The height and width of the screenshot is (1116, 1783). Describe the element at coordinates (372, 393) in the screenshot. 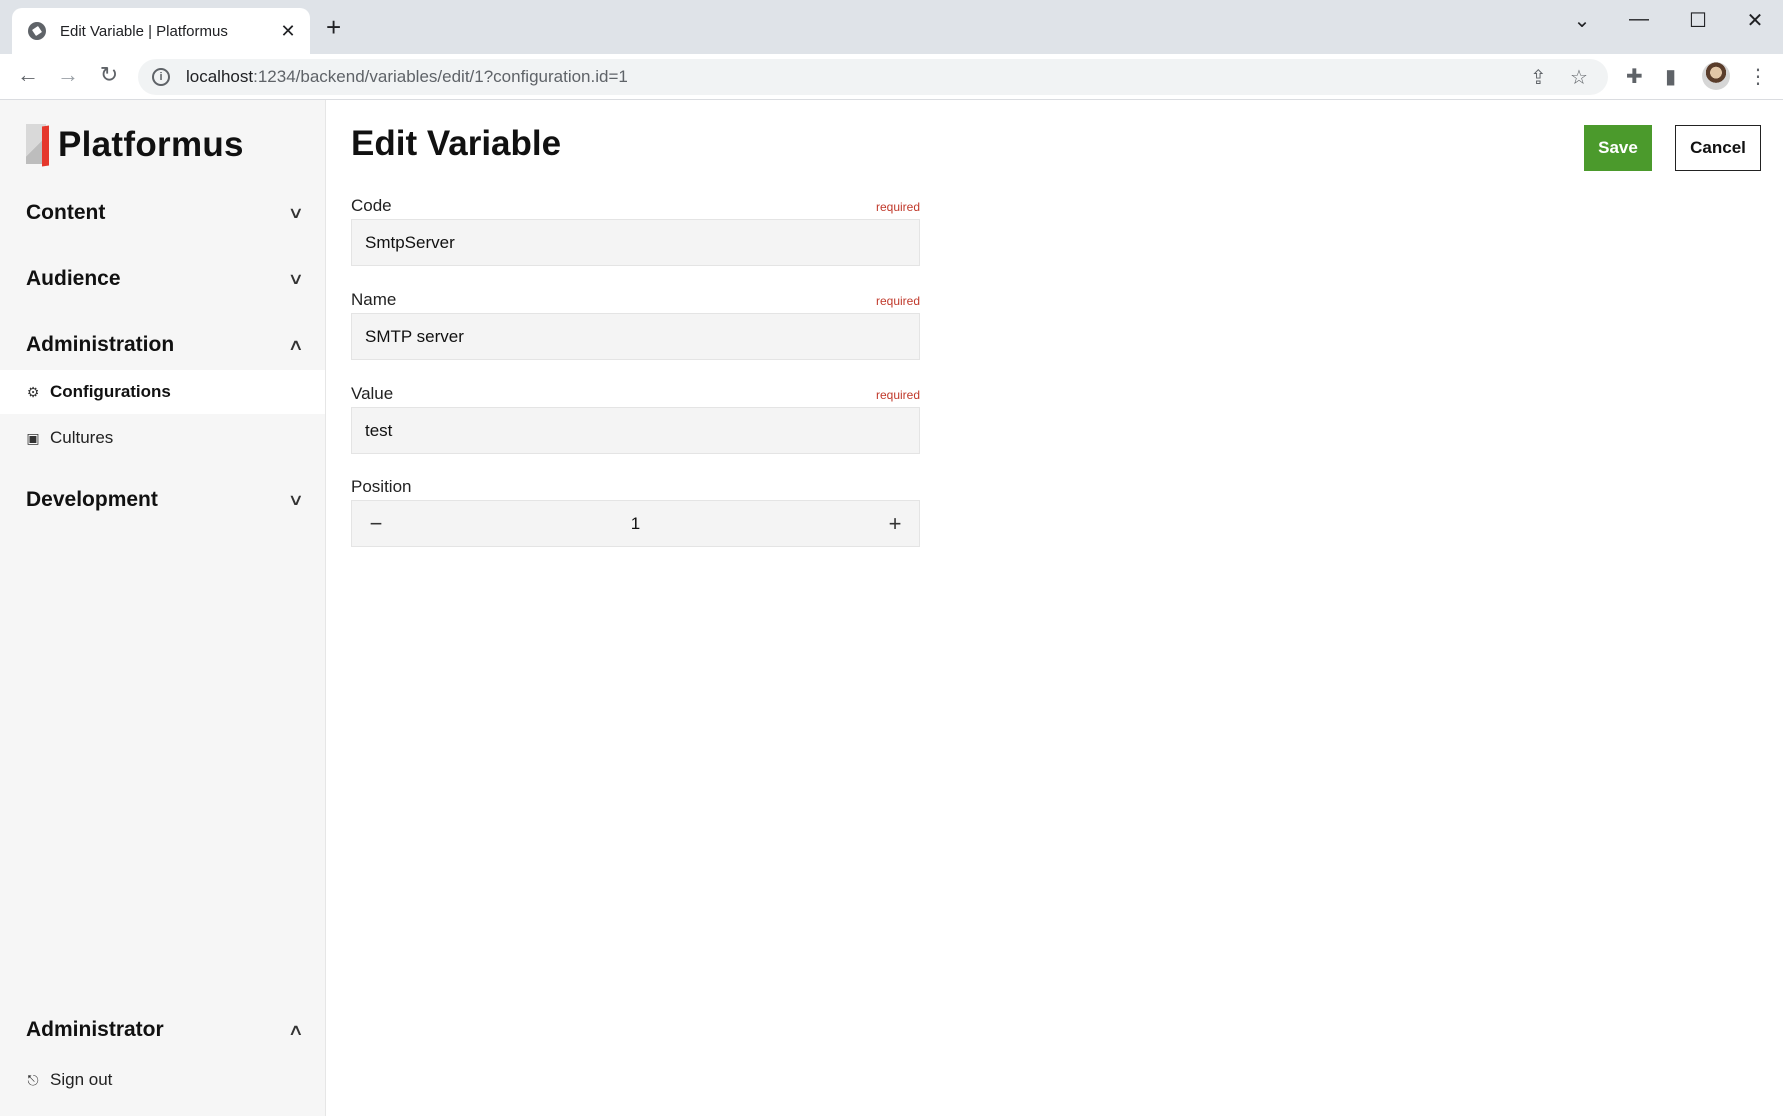

I see `value-label: Value` at that location.